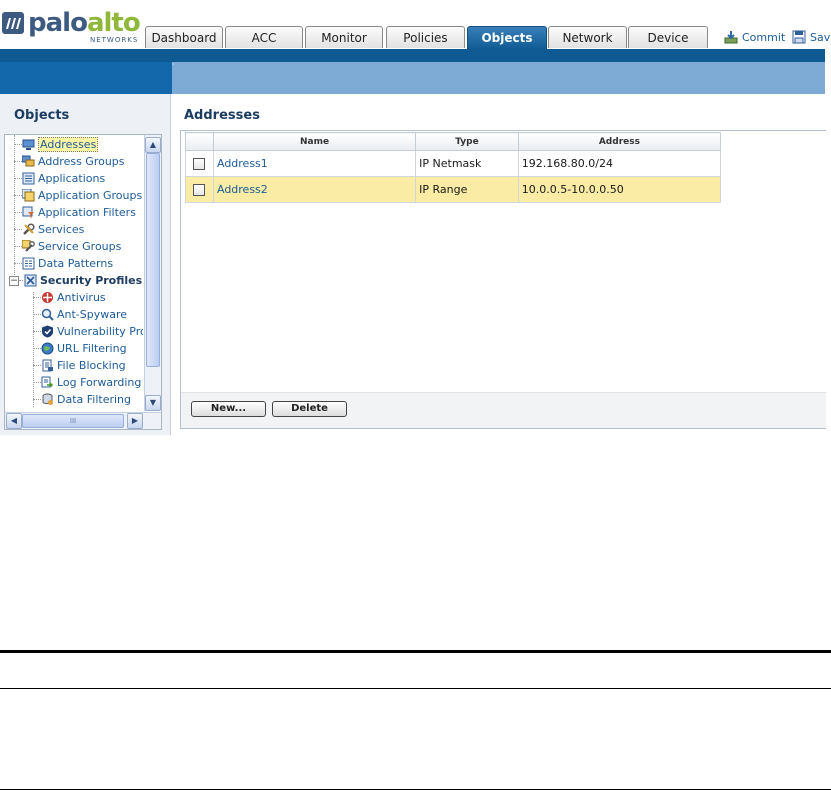 This screenshot has width=831, height=790. Describe the element at coordinates (135, 421) in the screenshot. I see `scroll-right-icon: ▶` at that location.